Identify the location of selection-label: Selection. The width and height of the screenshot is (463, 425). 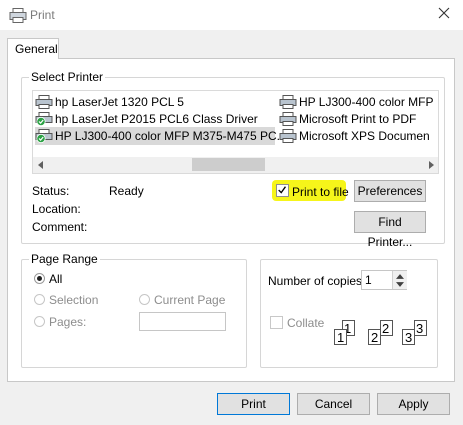
(73, 300).